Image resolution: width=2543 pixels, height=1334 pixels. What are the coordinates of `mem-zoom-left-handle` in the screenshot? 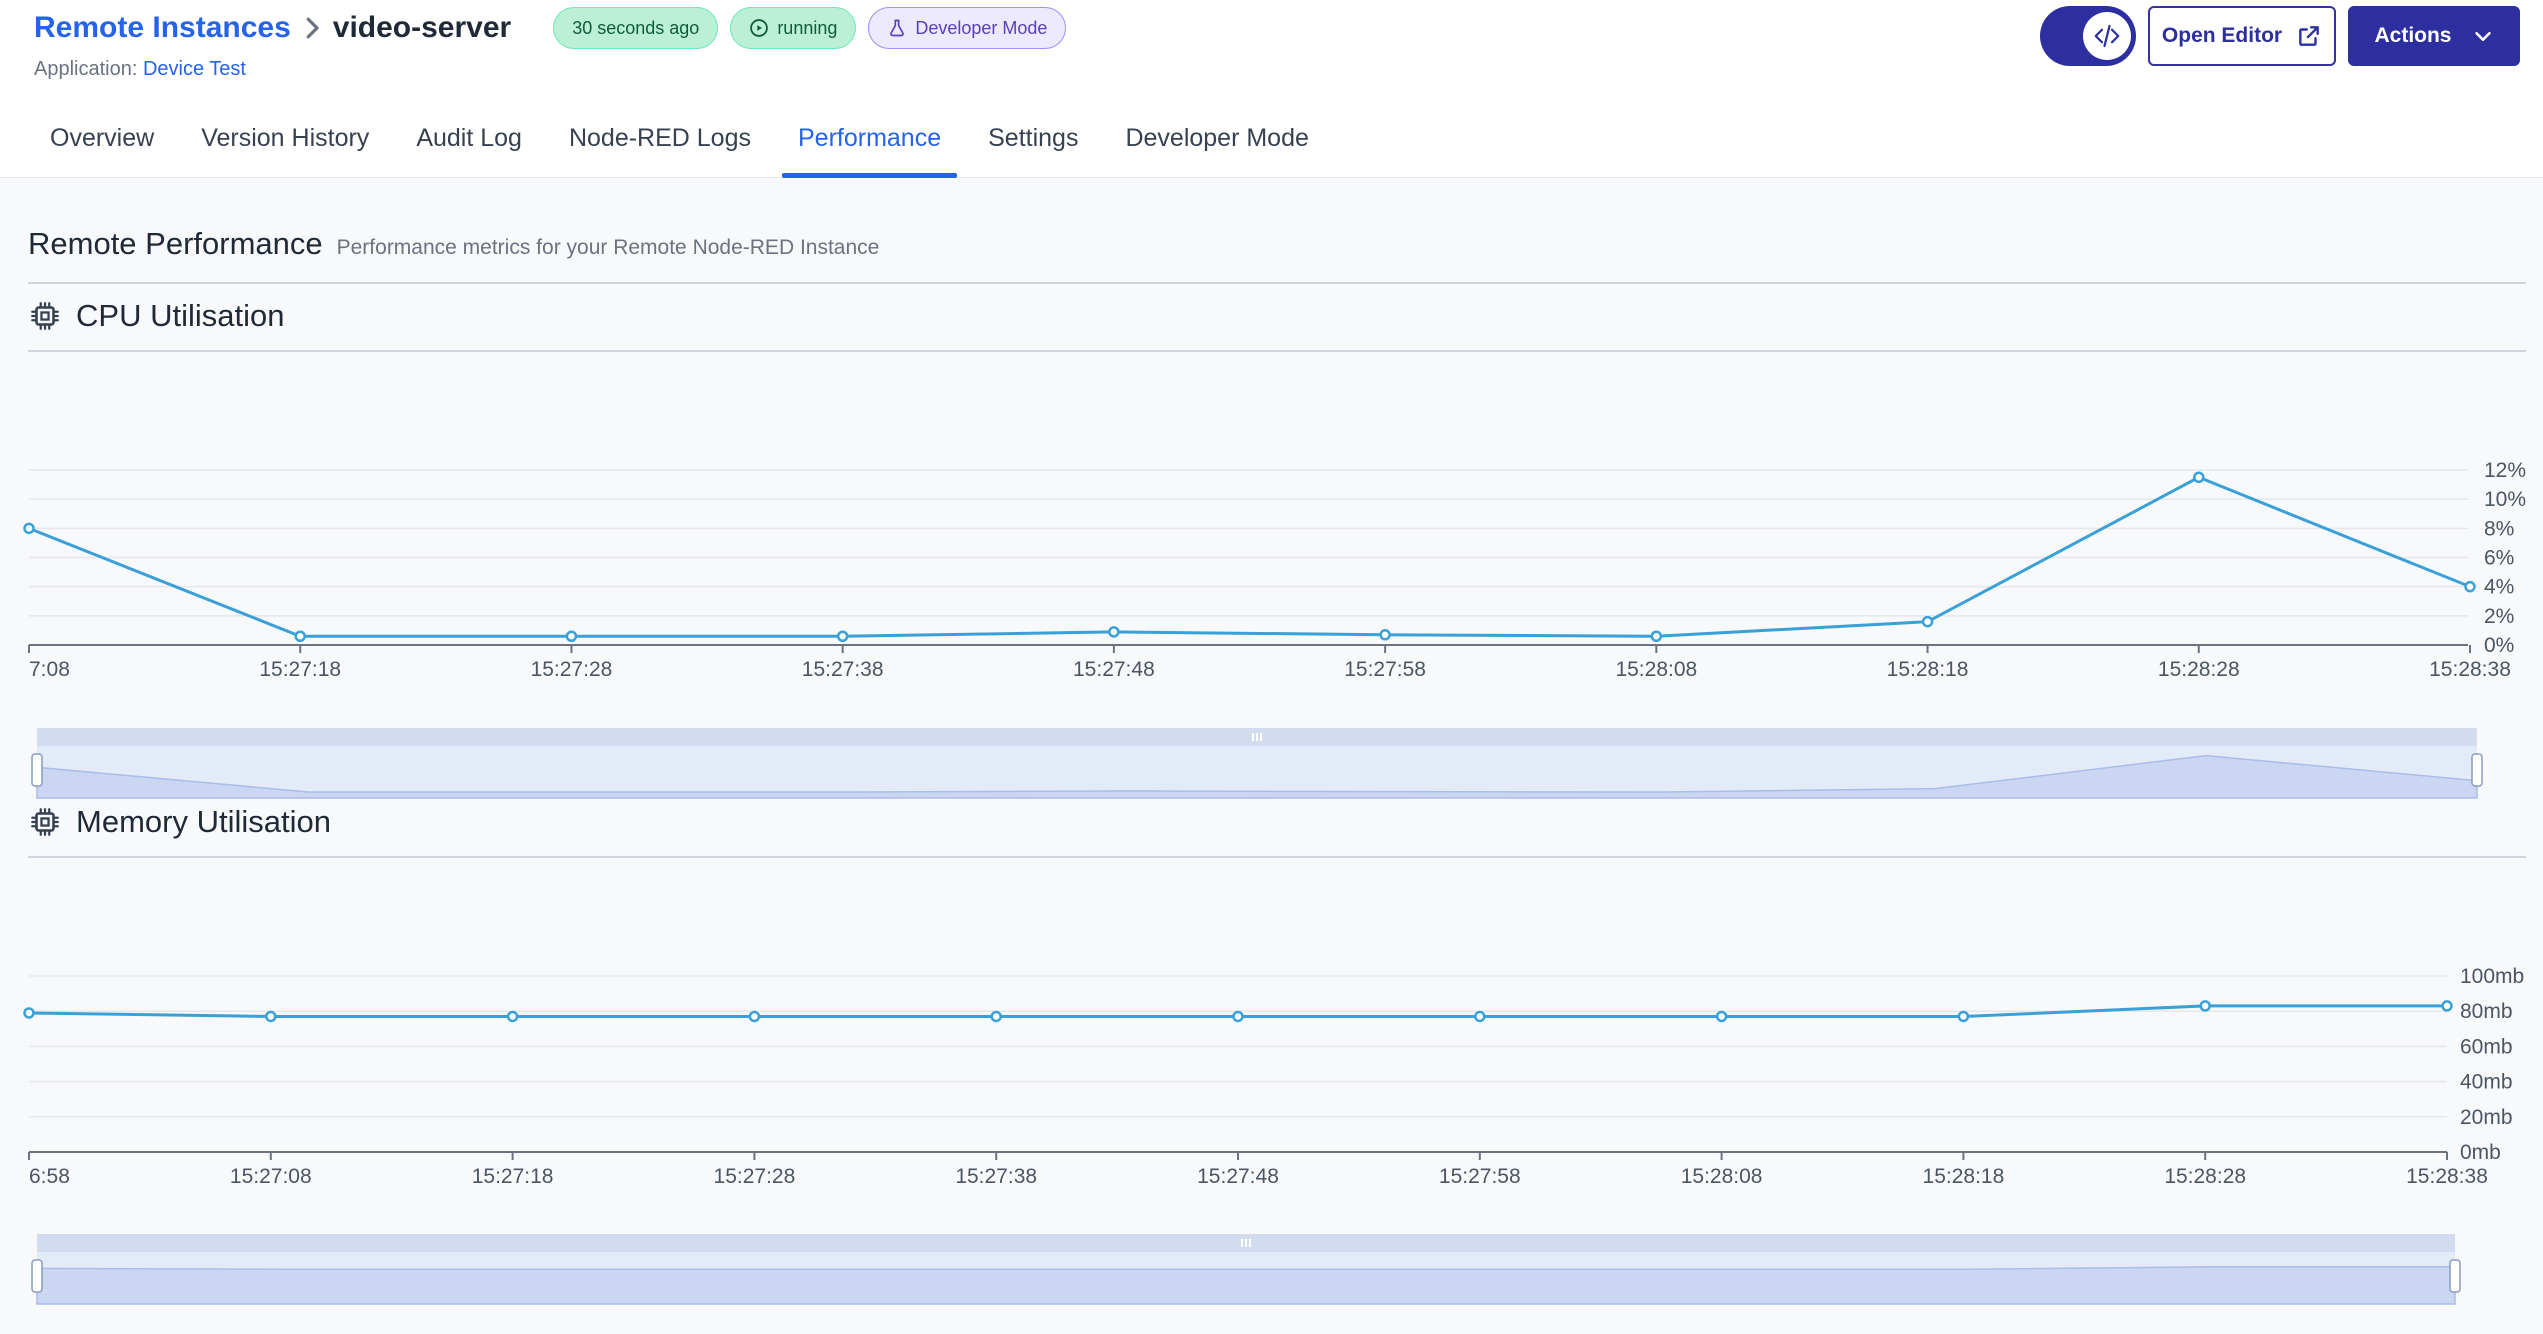 It's located at (37, 1276).